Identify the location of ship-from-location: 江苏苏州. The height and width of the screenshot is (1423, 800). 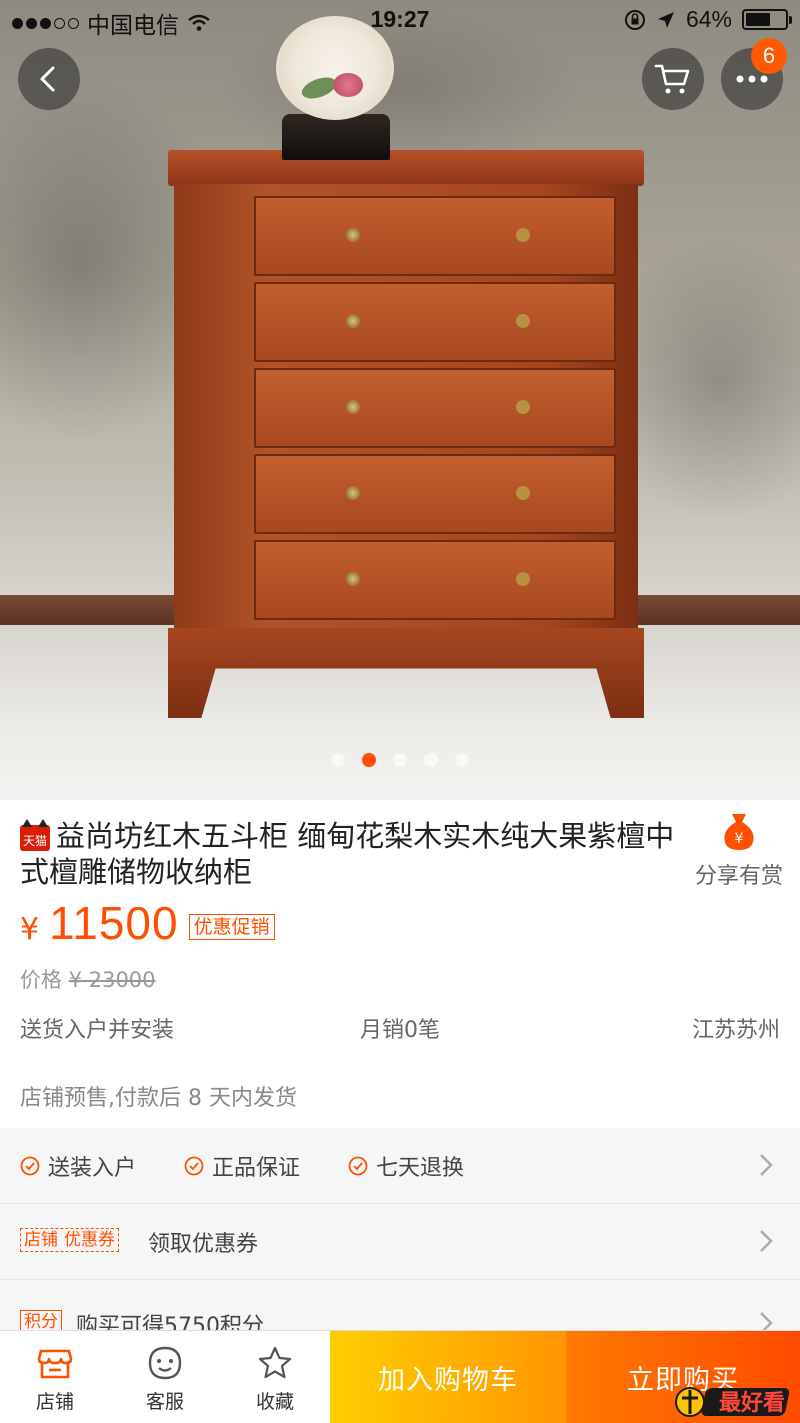
(735, 1030).